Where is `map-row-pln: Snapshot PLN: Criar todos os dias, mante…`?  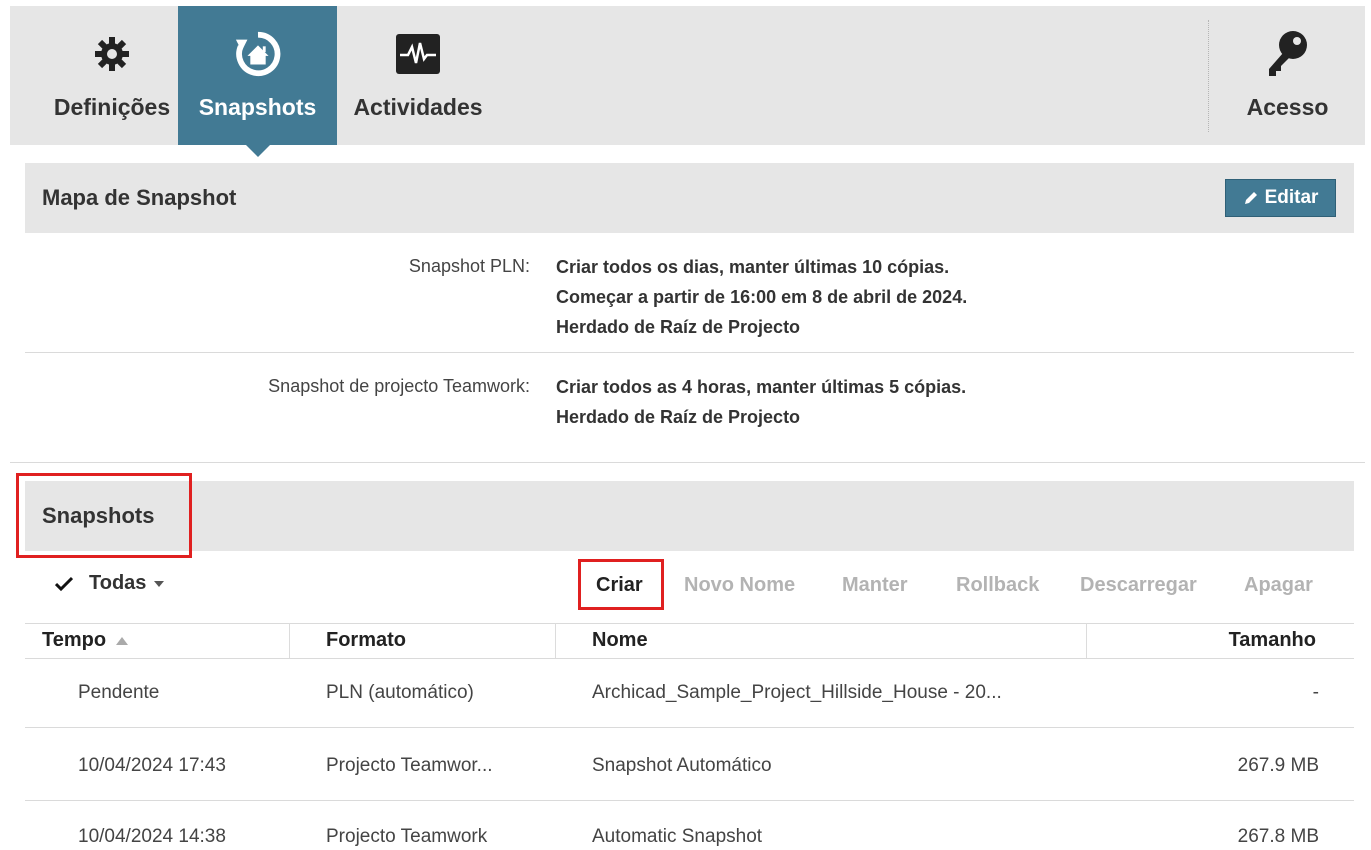 map-row-pln: Snapshot PLN: Criar todos os dias, mante… is located at coordinates (689, 302).